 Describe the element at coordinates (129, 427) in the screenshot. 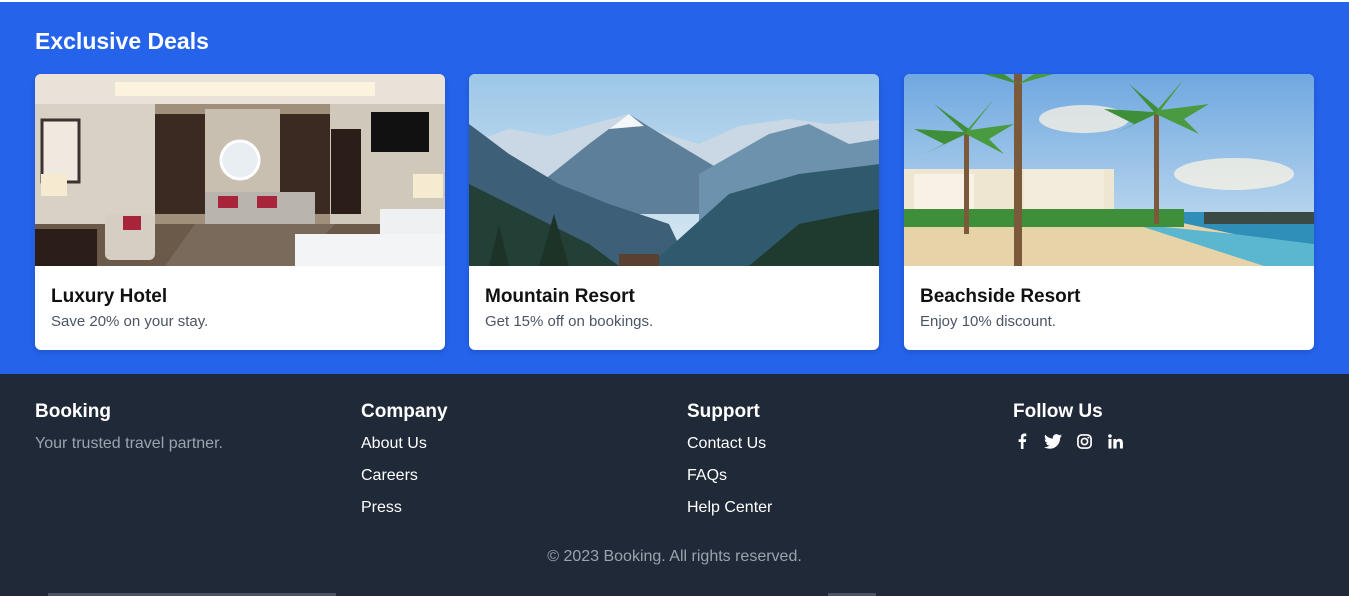

I see `footer-col-booking: Booking Your trusted travel partner.` at that location.